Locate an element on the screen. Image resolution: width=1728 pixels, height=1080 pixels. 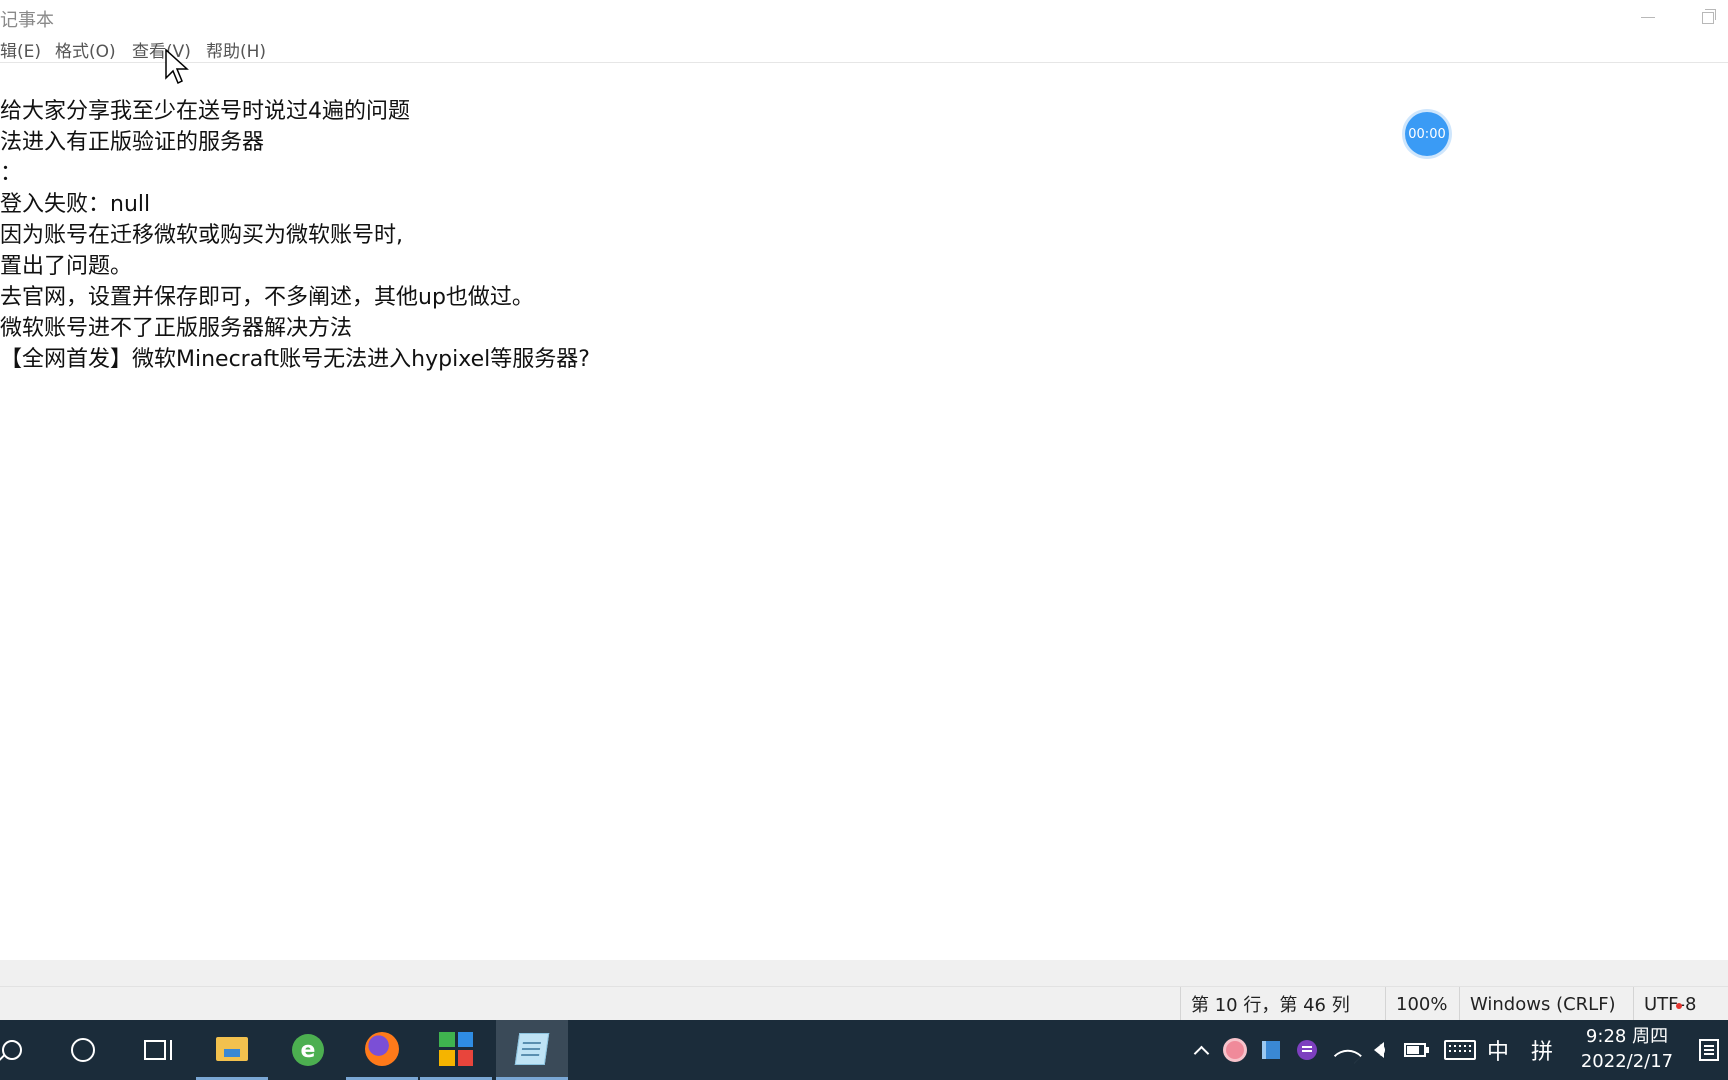
notepad-icon is located at coordinates (532, 1048).